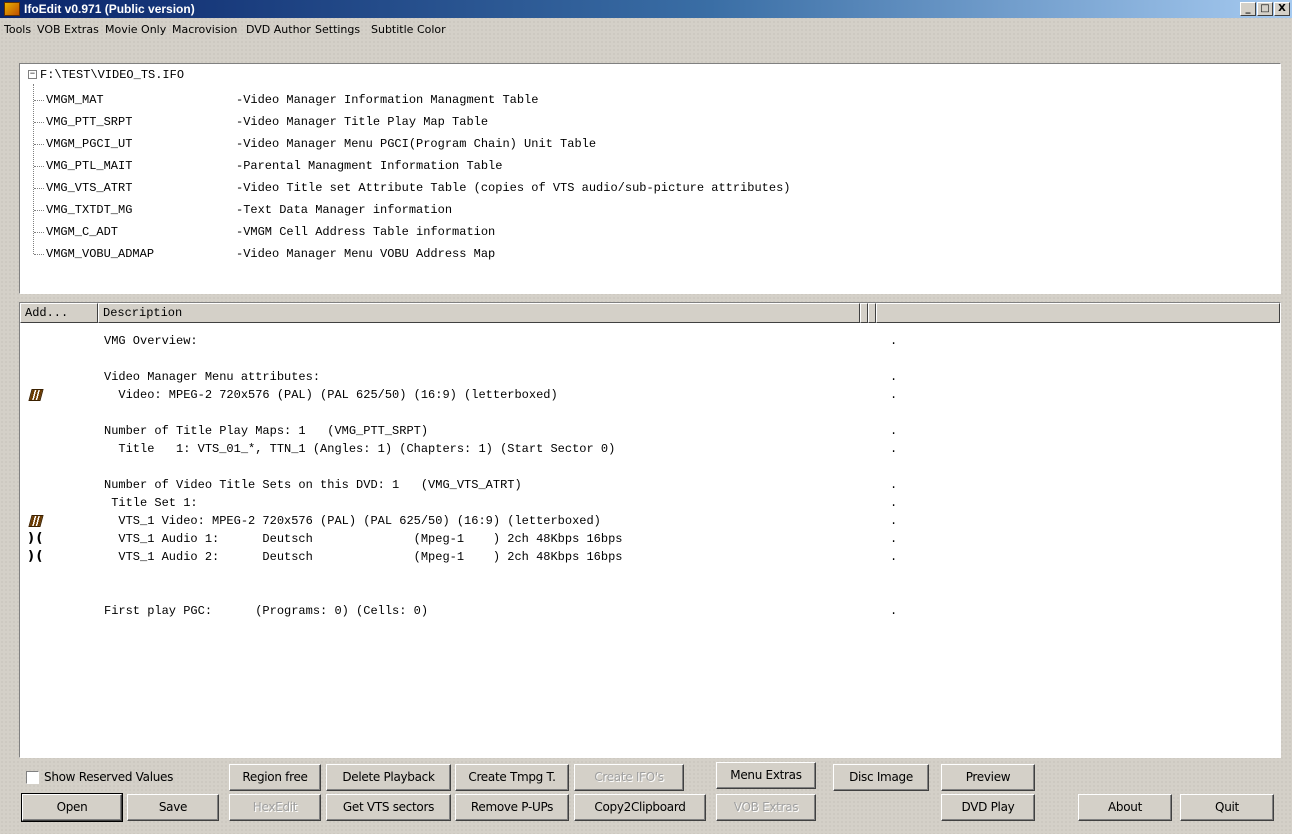  What do you see at coordinates (151, 341) in the screenshot?
I see `row-description: VMG Overview:` at bounding box center [151, 341].